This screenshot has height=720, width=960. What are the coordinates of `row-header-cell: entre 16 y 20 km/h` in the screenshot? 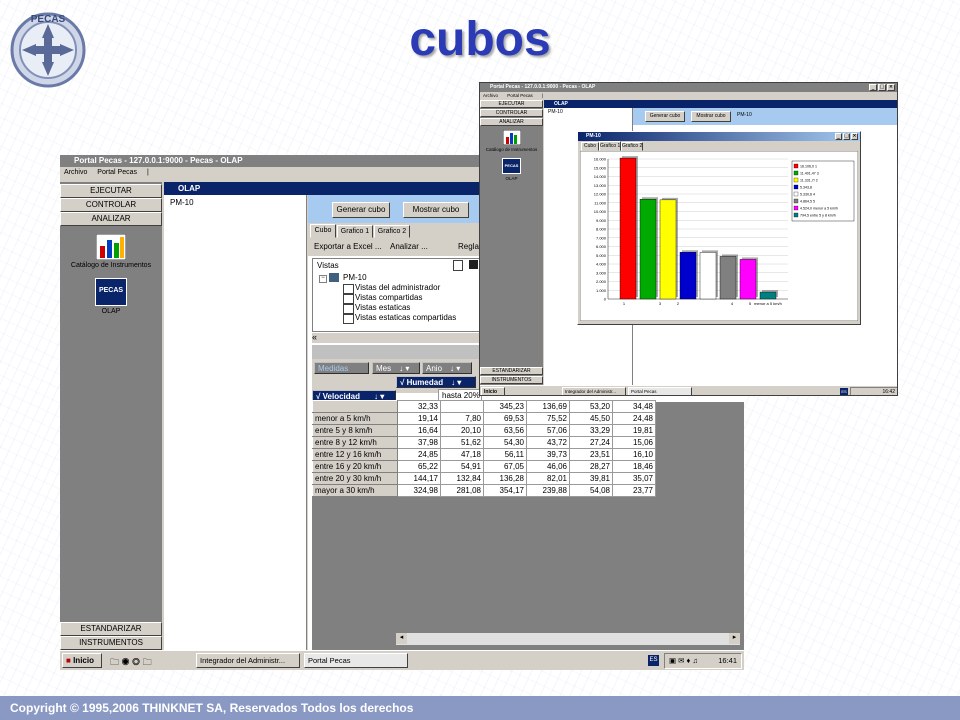 It's located at (355, 466).